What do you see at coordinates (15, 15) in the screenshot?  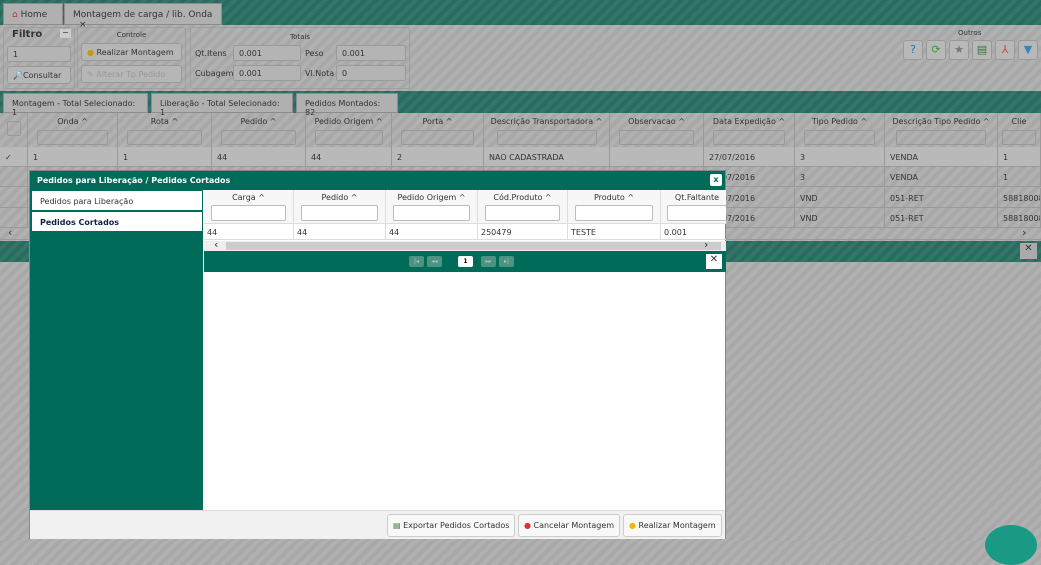 I see `home-icon: ⌂` at bounding box center [15, 15].